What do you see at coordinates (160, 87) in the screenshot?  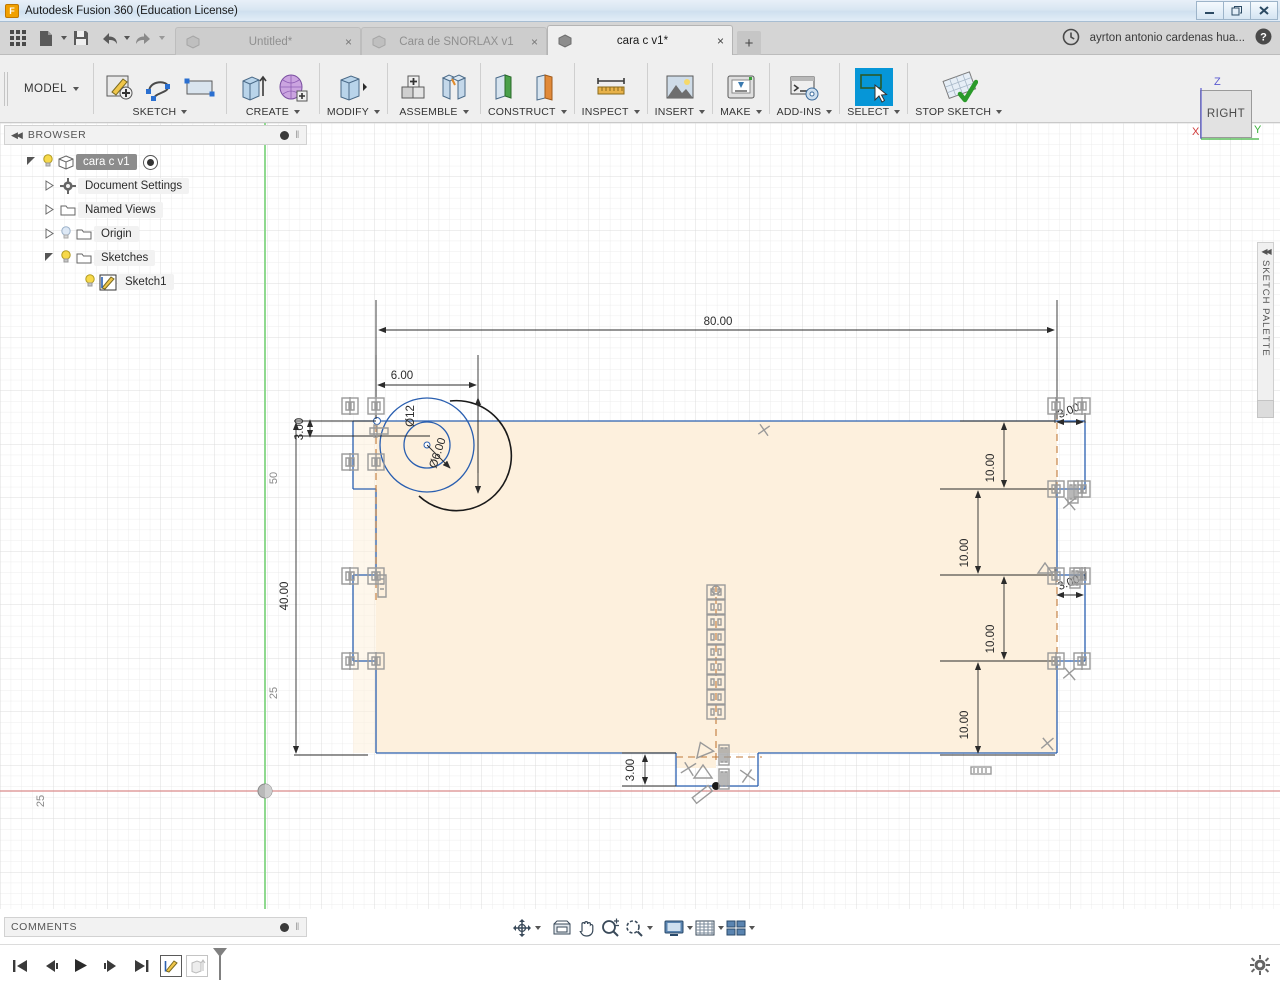 I see `spline-icon` at bounding box center [160, 87].